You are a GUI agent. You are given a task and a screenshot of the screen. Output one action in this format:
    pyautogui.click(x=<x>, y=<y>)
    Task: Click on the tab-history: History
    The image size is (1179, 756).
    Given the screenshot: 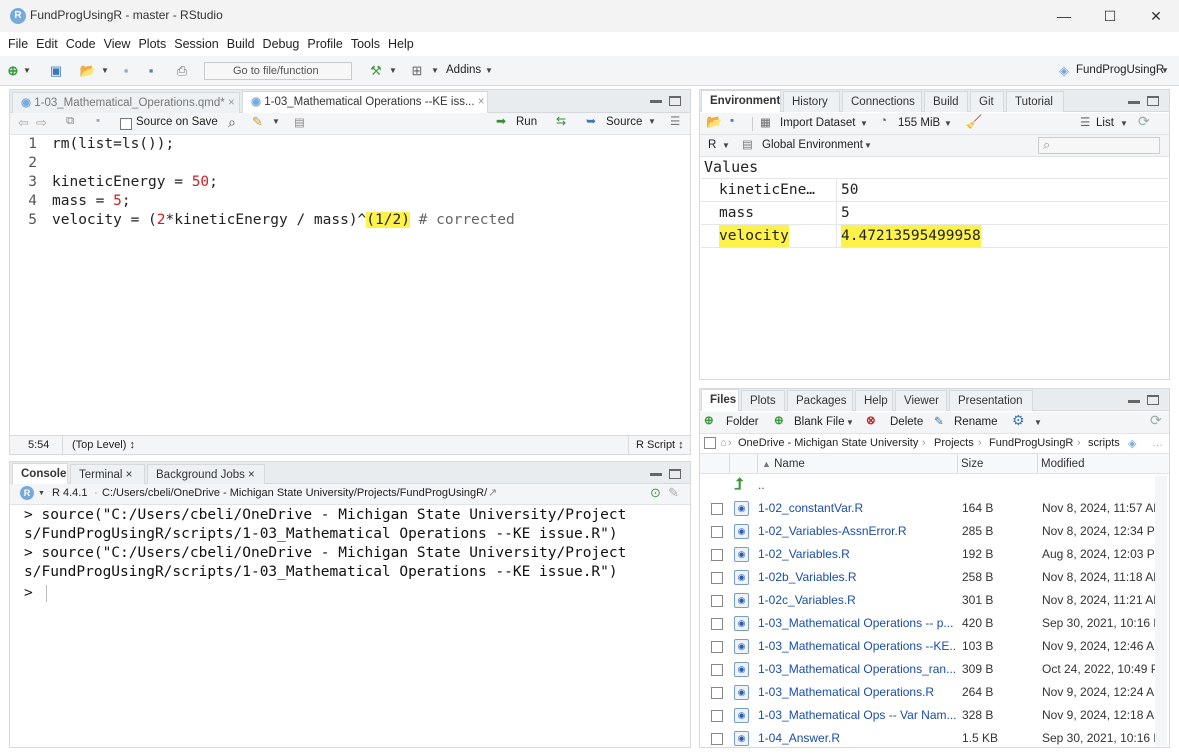 What is the action you would take?
    pyautogui.click(x=811, y=101)
    